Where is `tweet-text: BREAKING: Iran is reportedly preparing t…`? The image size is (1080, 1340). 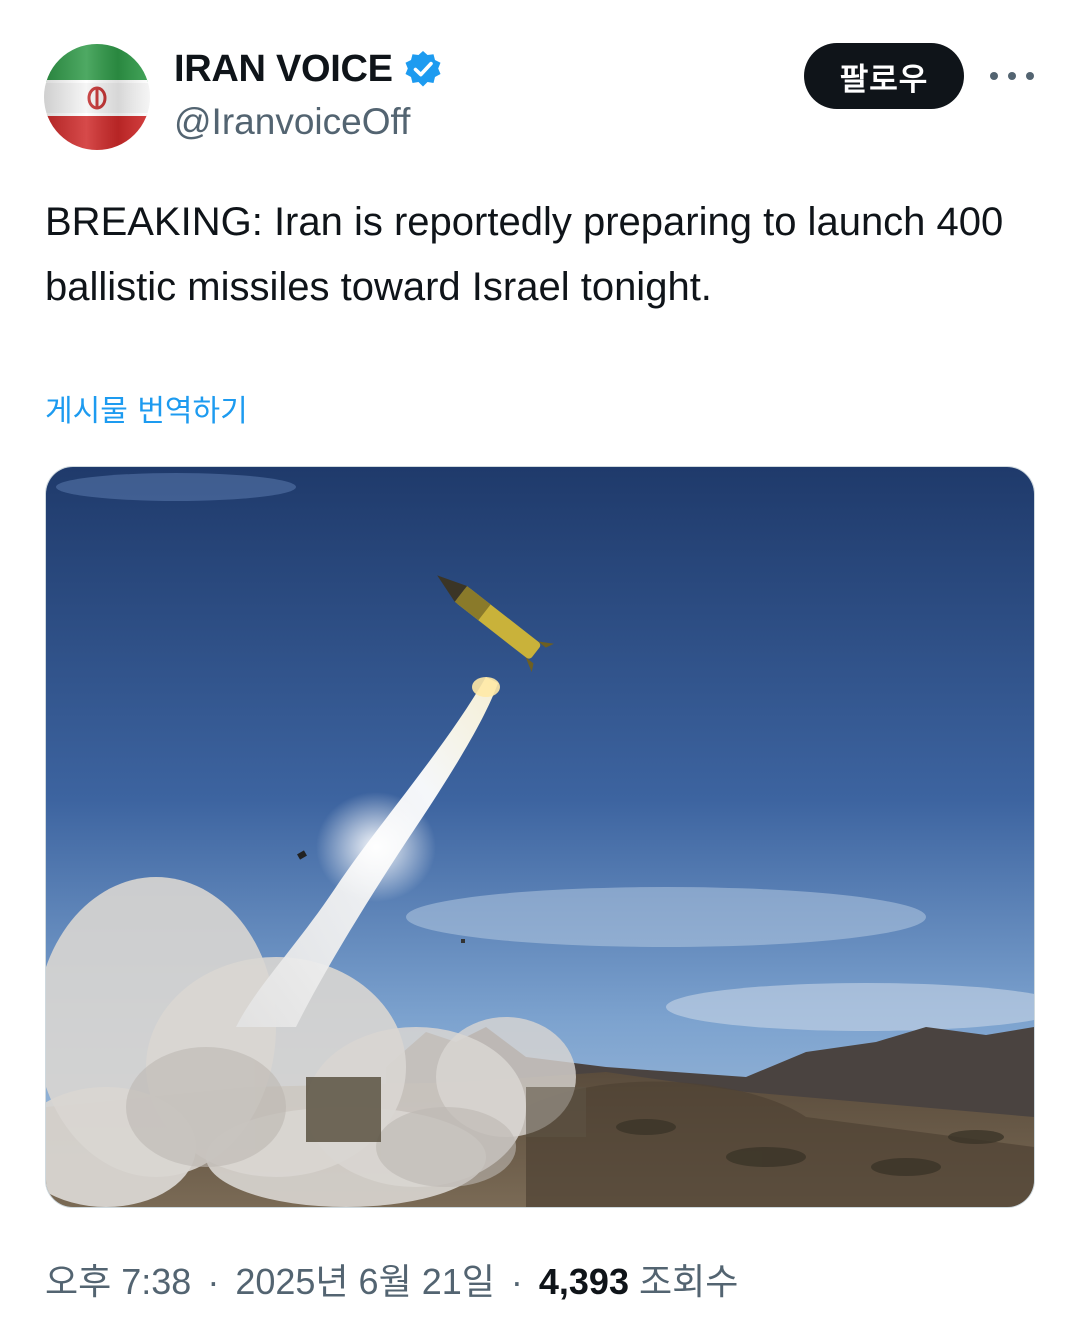 tweet-text: BREAKING: Iran is reportedly preparing t… is located at coordinates (524, 254).